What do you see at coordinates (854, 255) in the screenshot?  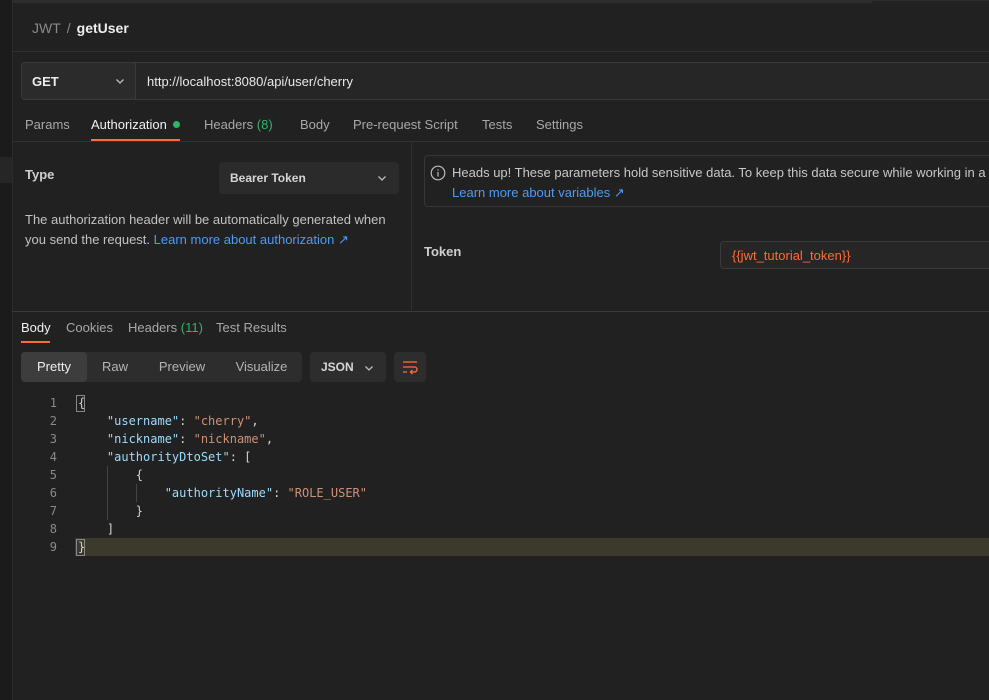 I see `token-input: {{jwt_tutorial_token}}` at bounding box center [854, 255].